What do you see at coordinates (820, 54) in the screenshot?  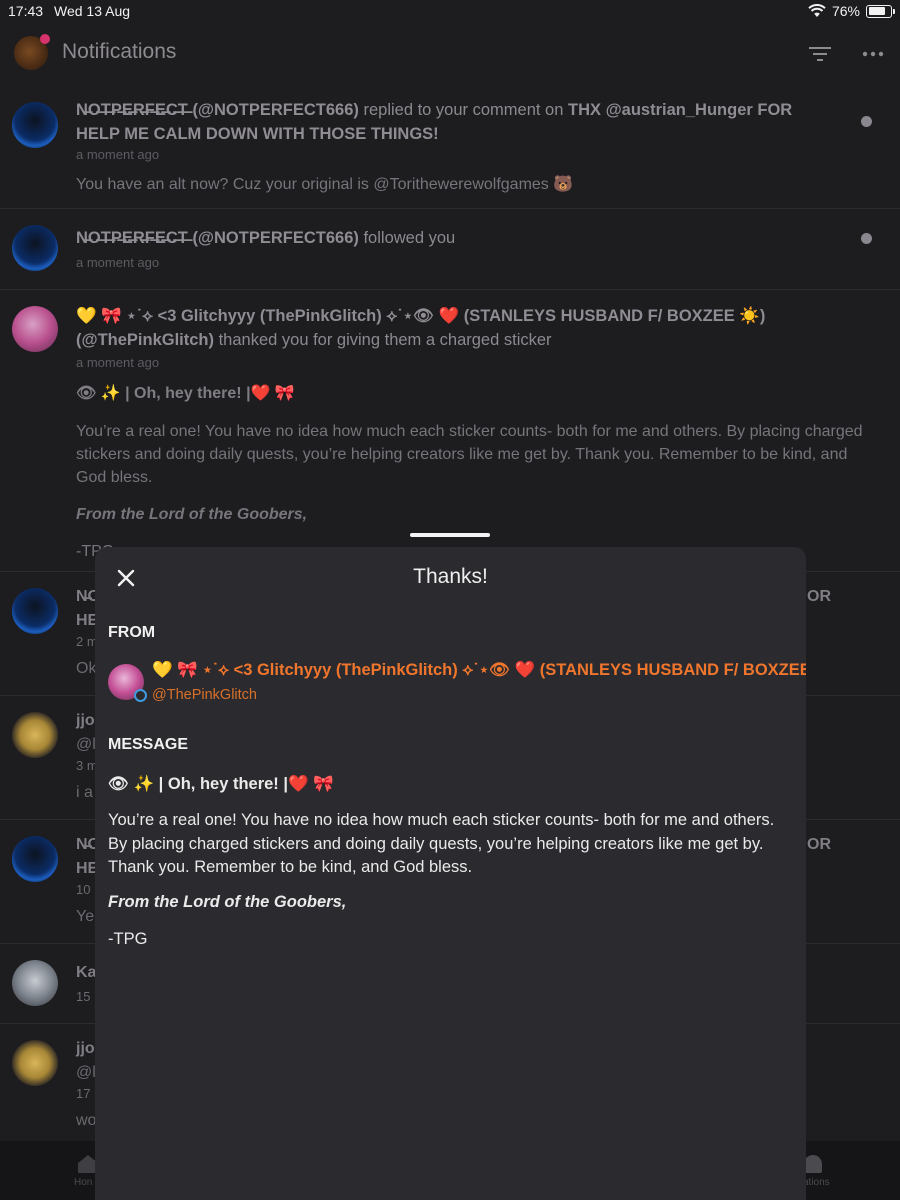 I see `filter-icon` at bounding box center [820, 54].